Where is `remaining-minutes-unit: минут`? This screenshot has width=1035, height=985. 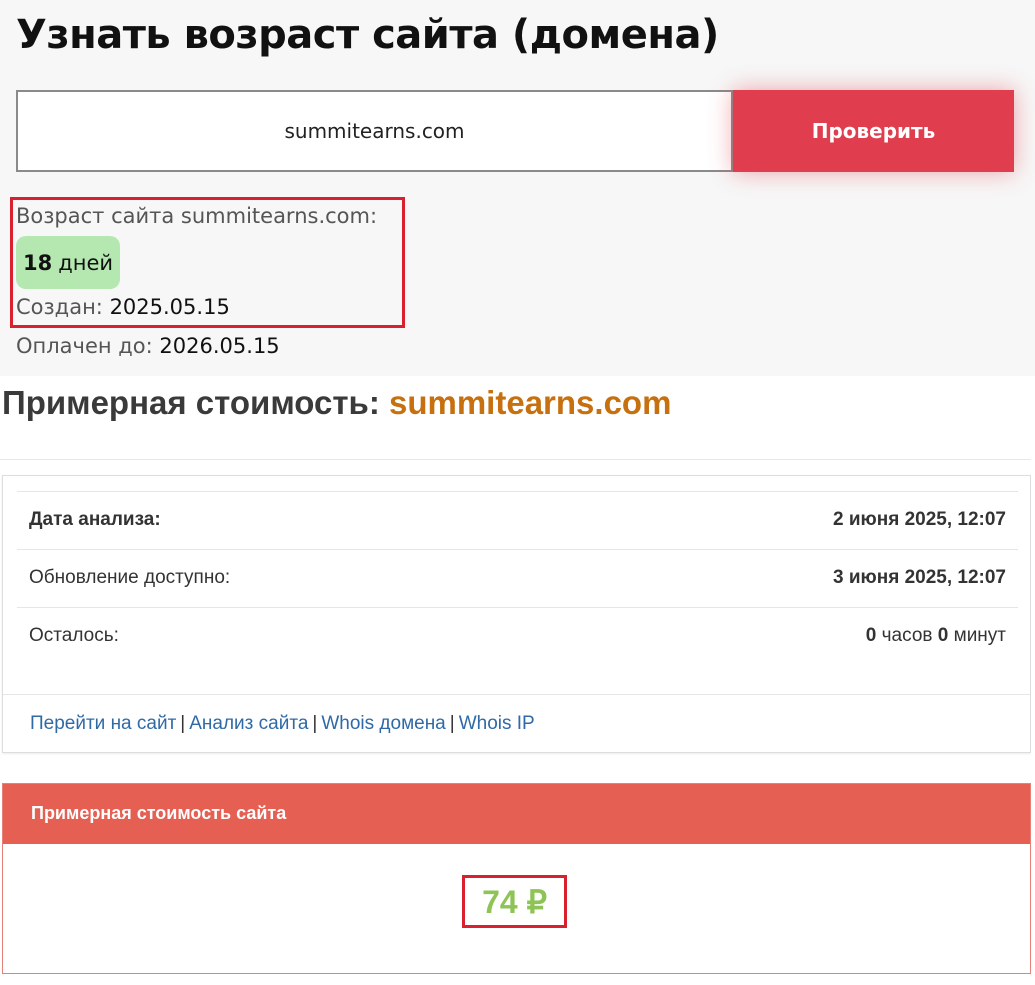
remaining-minutes-unit: минут is located at coordinates (979, 635).